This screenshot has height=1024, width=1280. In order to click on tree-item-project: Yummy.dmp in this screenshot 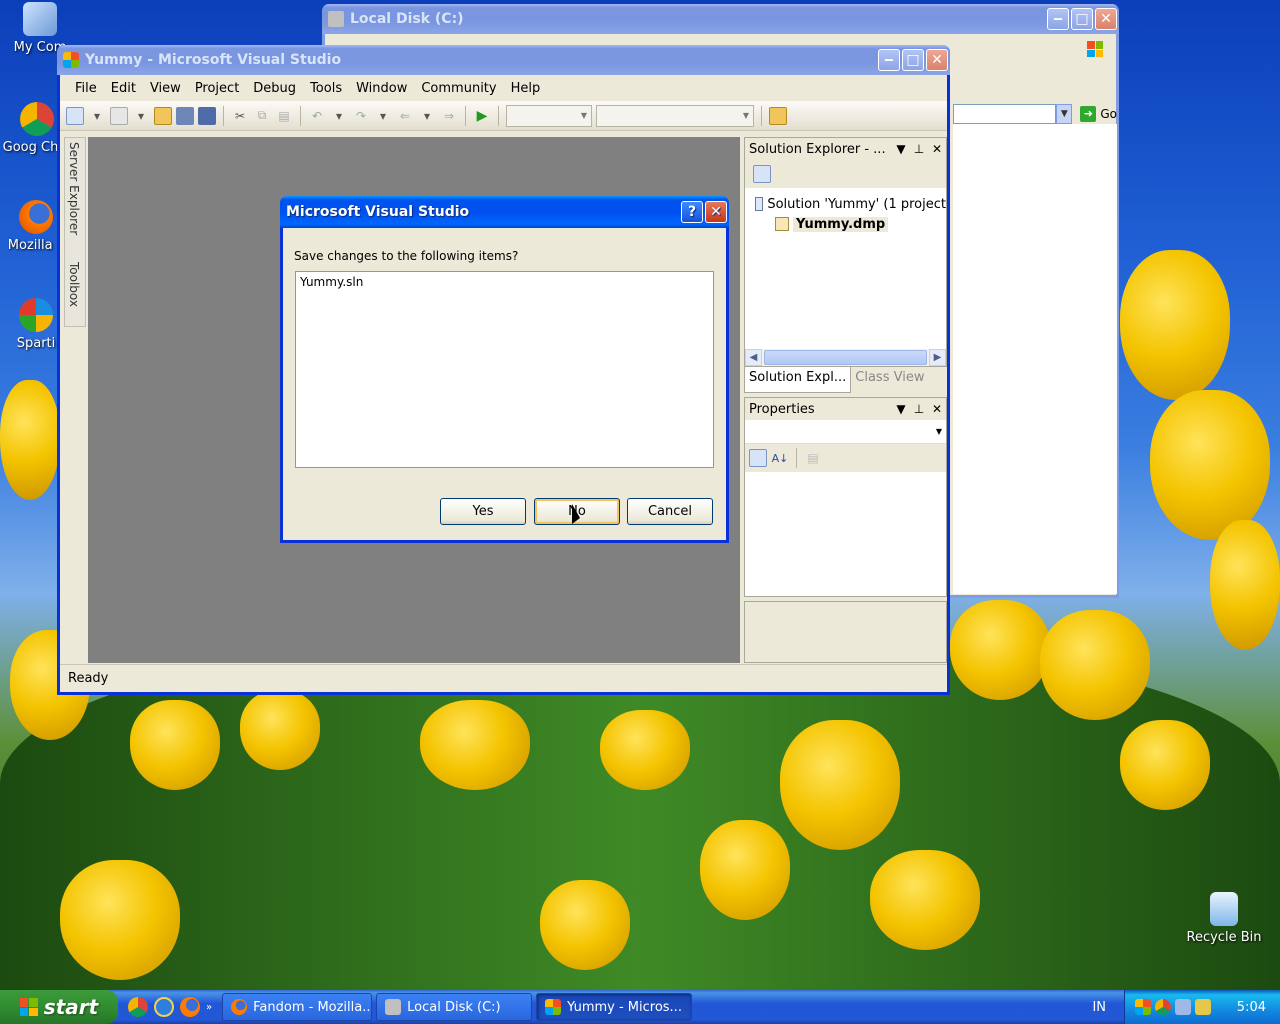, I will do `click(850, 224)`.